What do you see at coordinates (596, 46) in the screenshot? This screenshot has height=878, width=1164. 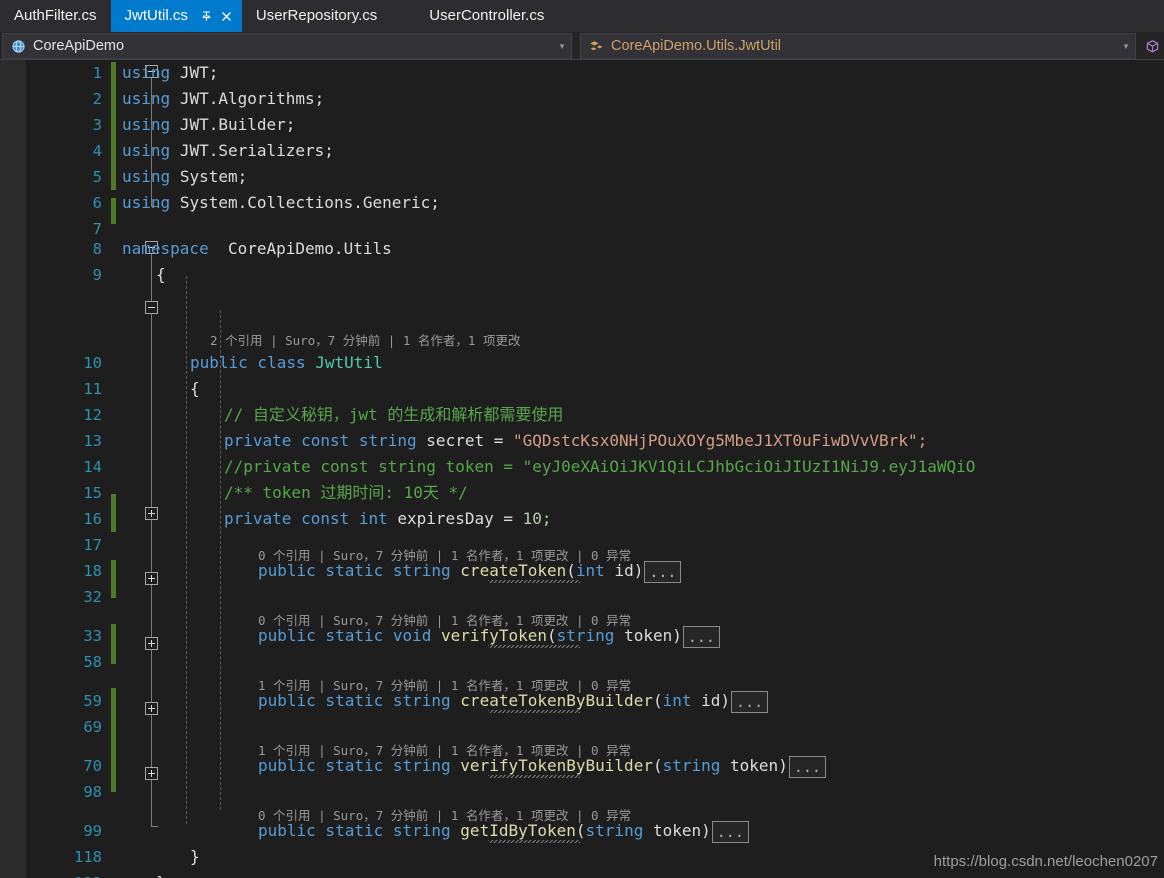 I see `class-members-icon` at bounding box center [596, 46].